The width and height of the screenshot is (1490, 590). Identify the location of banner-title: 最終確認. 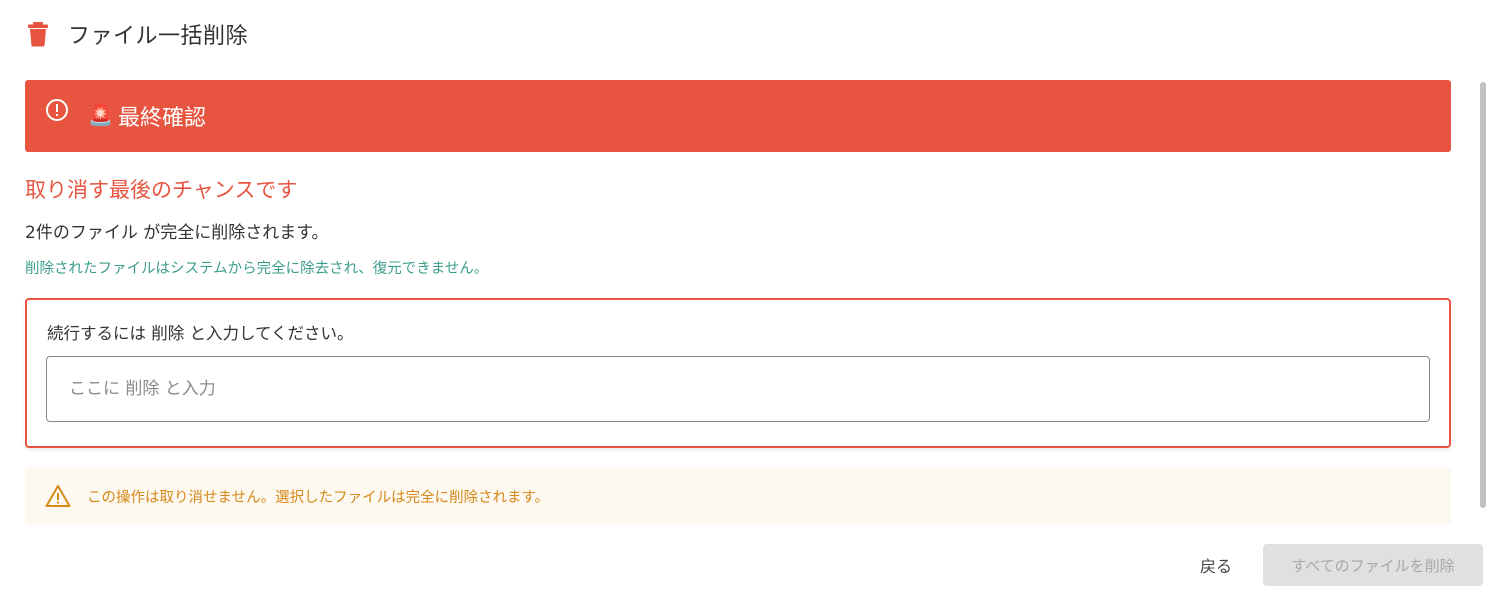
(162, 118).